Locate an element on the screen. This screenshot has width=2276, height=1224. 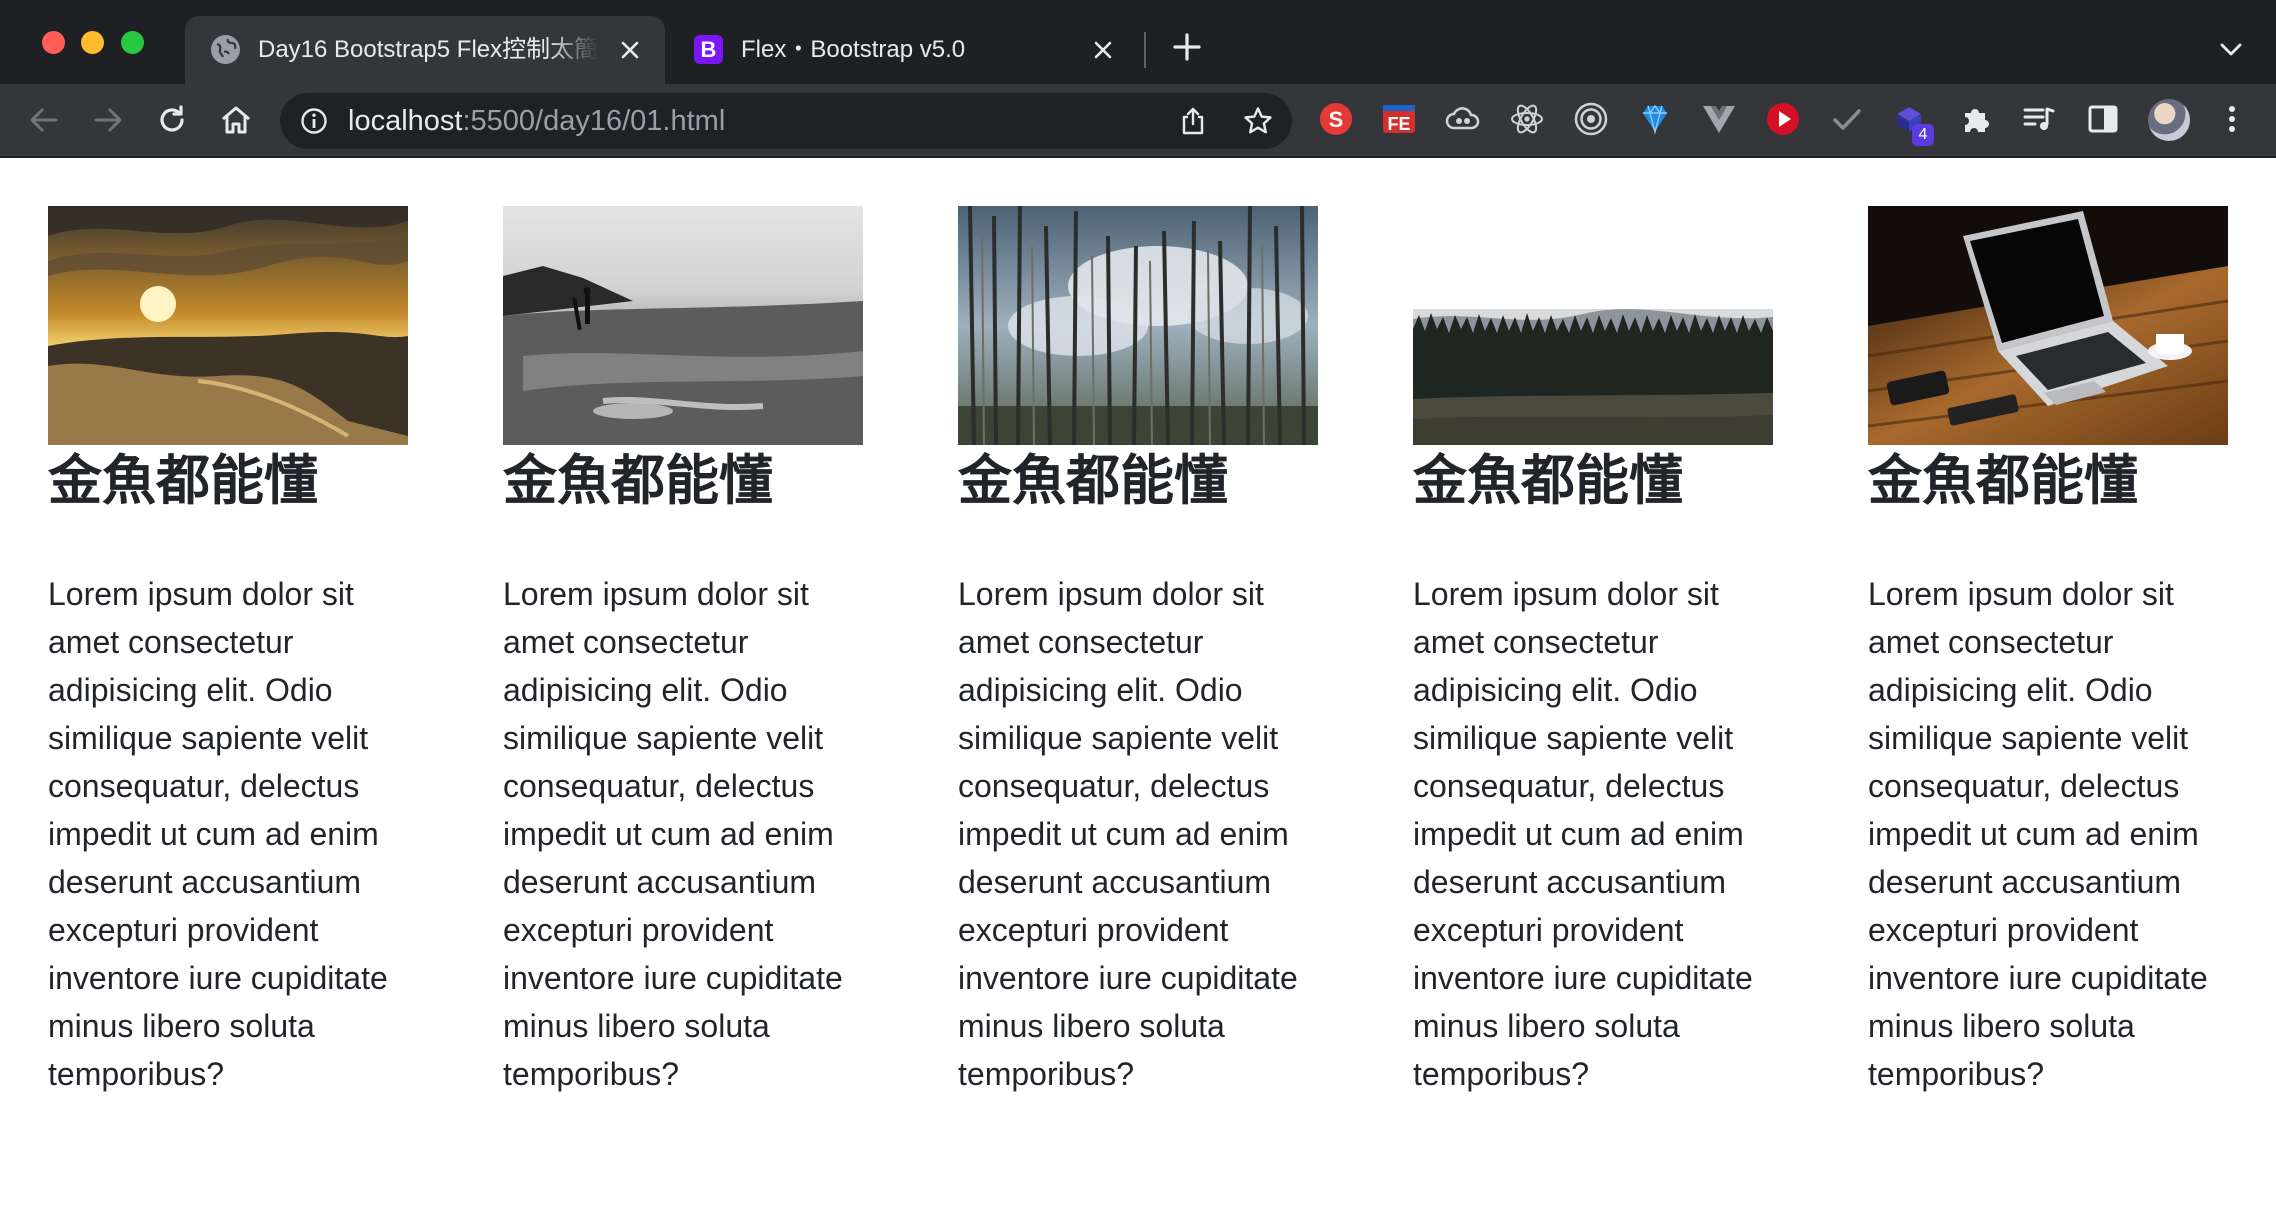
tab-divider is located at coordinates (1145, 50).